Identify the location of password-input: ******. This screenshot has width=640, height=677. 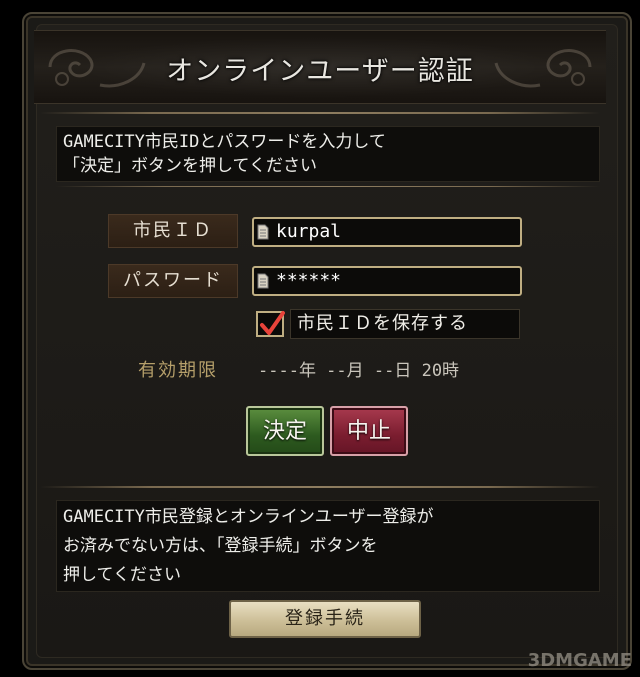
(387, 281).